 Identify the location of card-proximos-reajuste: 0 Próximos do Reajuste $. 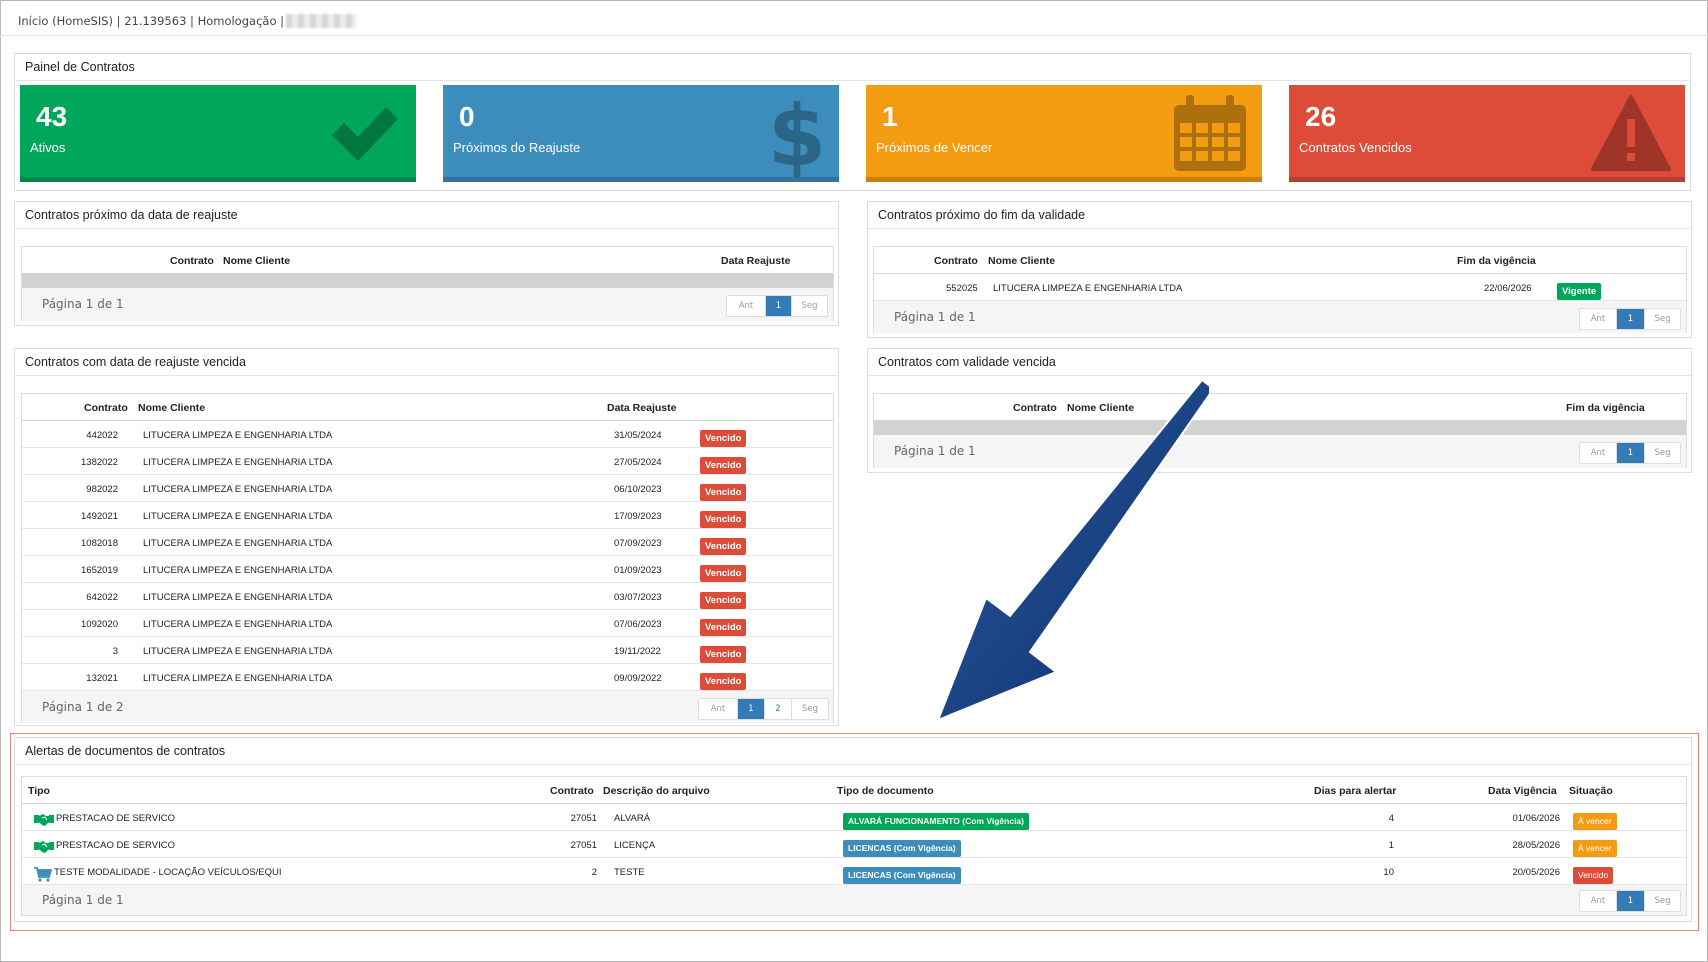
(641, 133).